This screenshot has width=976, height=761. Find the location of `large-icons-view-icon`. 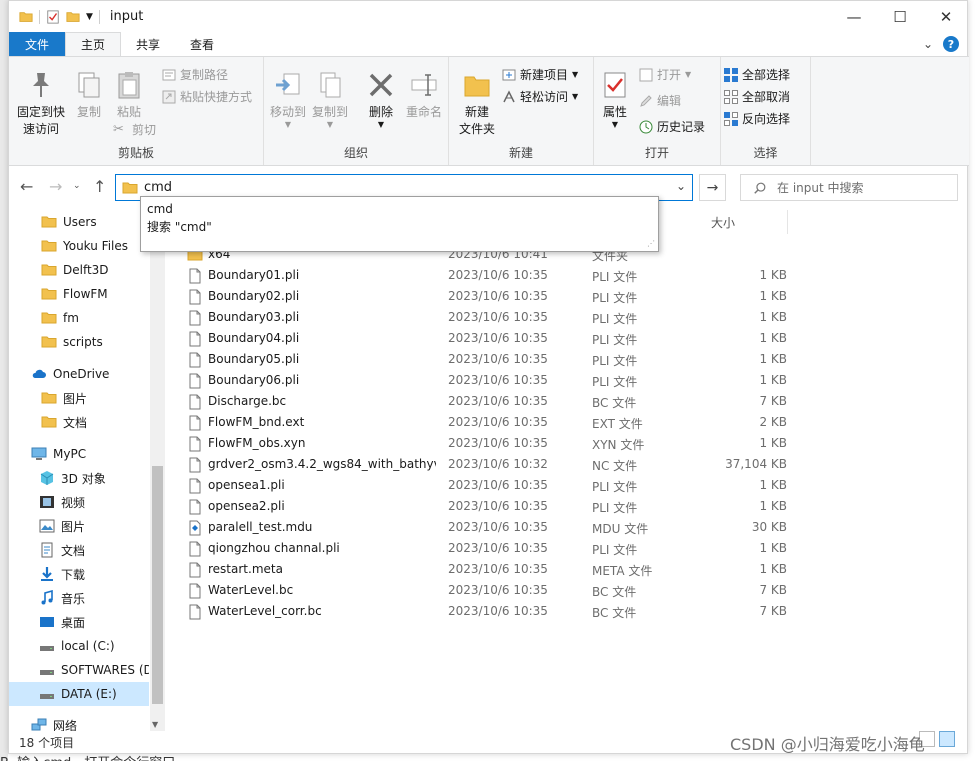

large-icons-view-icon is located at coordinates (947, 739).